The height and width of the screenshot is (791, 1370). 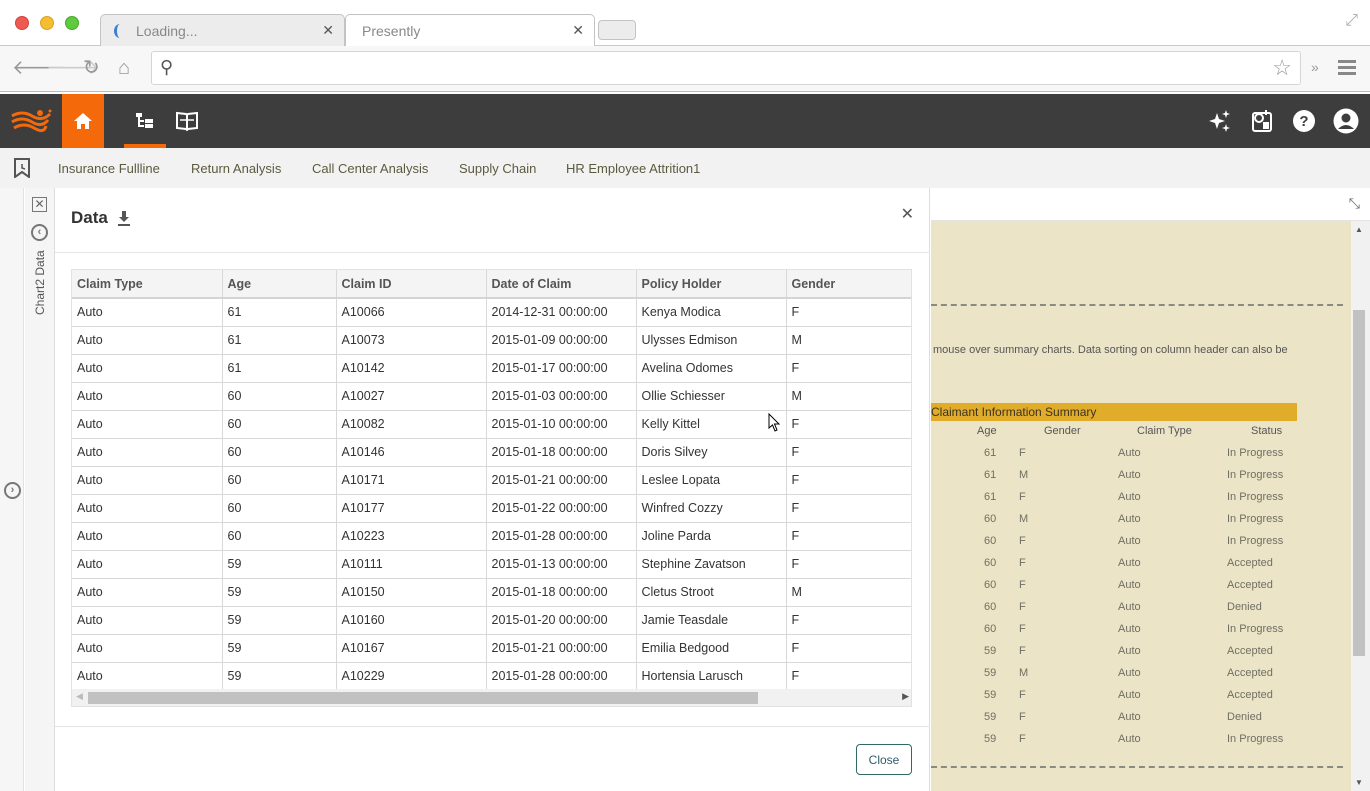 I want to click on download-icon, so click(x=124, y=218).